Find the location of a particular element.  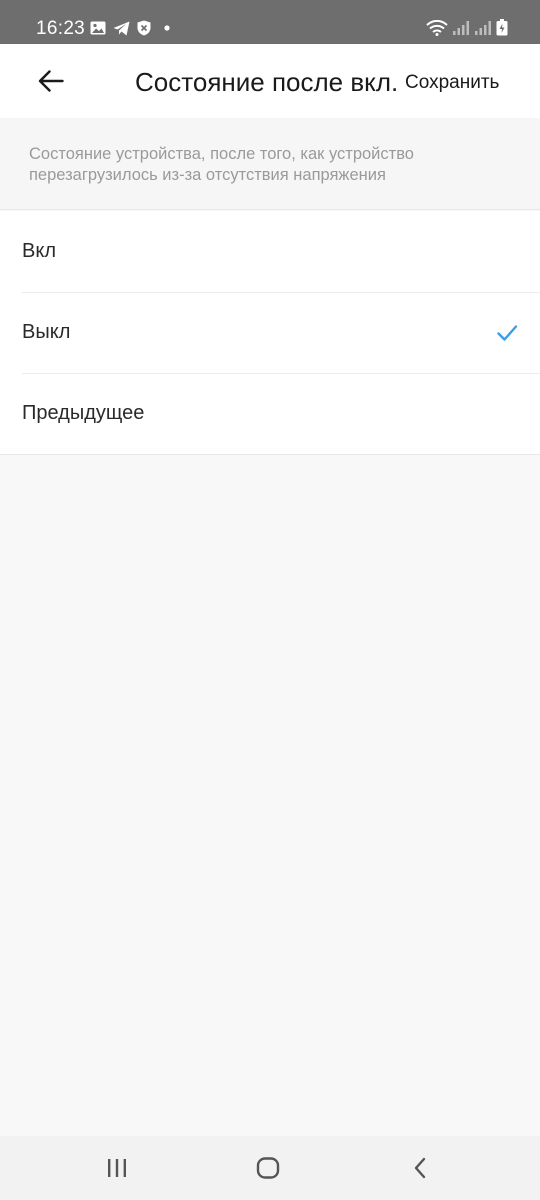

system-icons is located at coordinates (465, 27).